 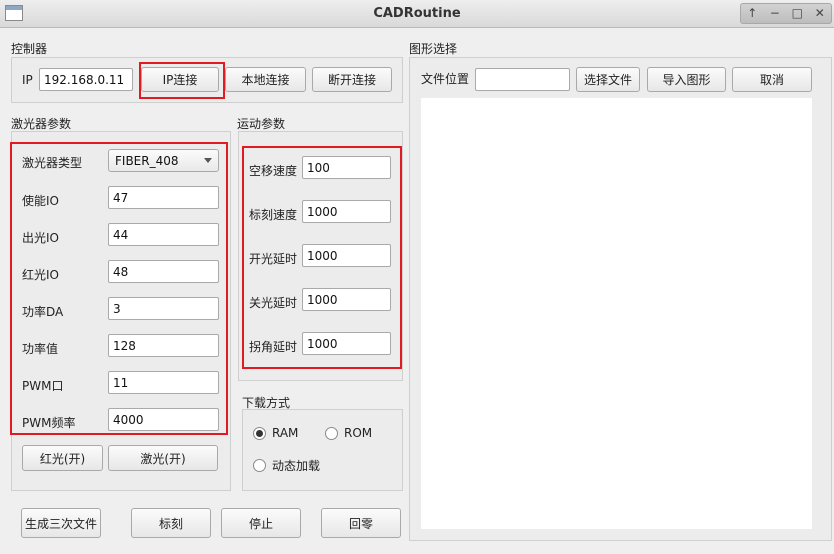 What do you see at coordinates (163, 382) in the screenshot?
I see `pwm-port-input: 11` at bounding box center [163, 382].